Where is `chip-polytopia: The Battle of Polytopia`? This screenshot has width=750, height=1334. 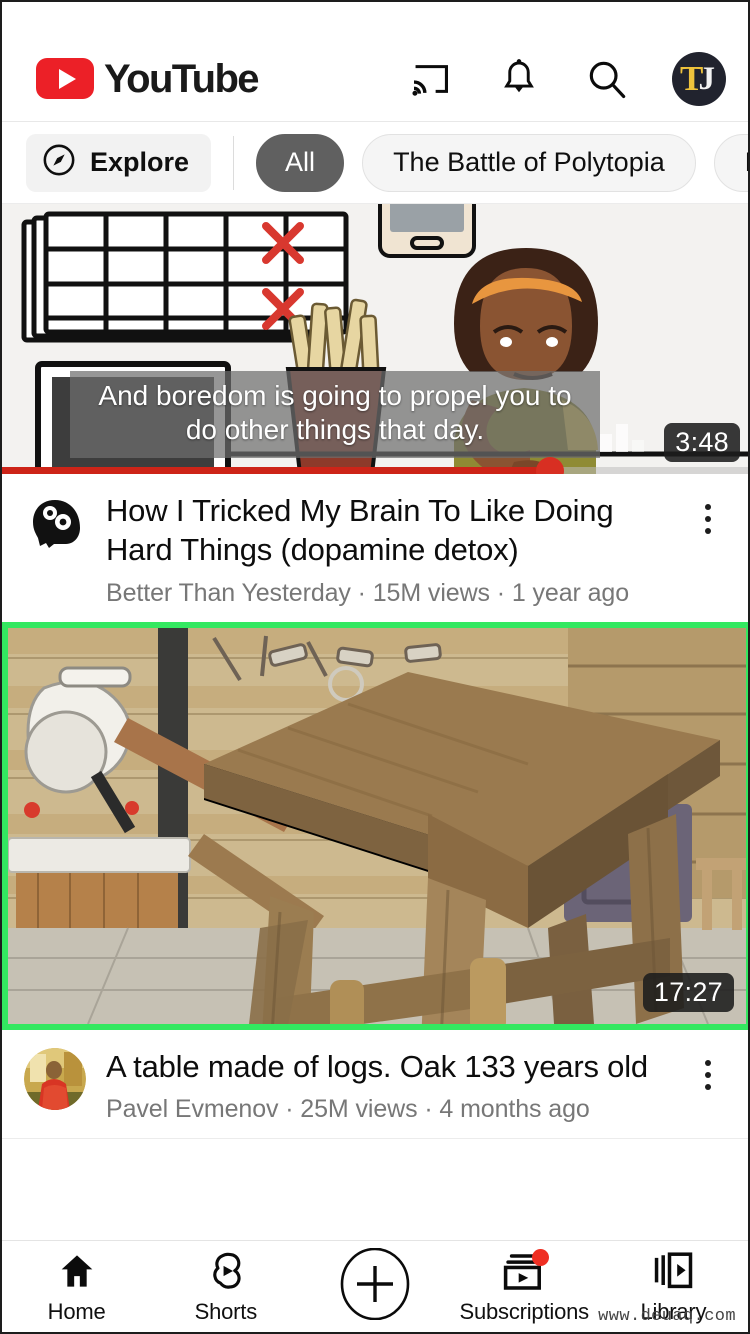
chip-polytopia: The Battle of Polytopia is located at coordinates (529, 162).